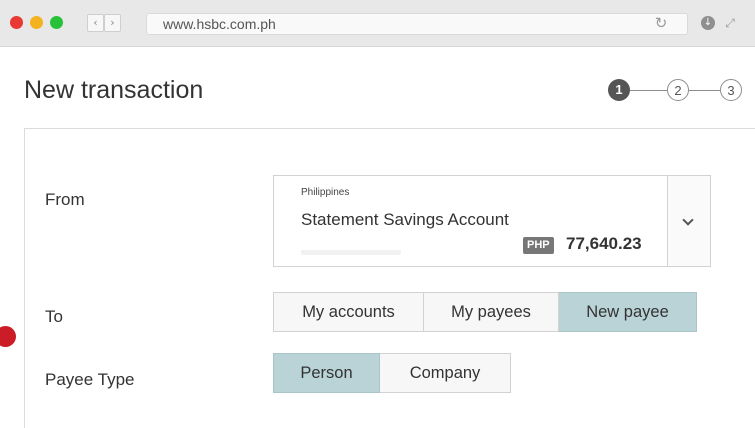  Describe the element at coordinates (36, 22) in the screenshot. I see `minimize-window-button` at that location.